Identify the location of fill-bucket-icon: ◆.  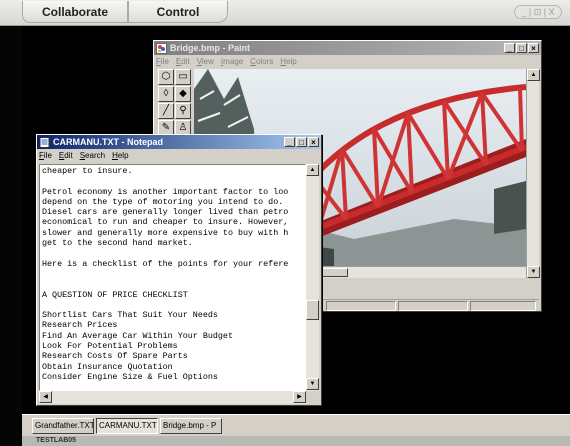
(183, 94).